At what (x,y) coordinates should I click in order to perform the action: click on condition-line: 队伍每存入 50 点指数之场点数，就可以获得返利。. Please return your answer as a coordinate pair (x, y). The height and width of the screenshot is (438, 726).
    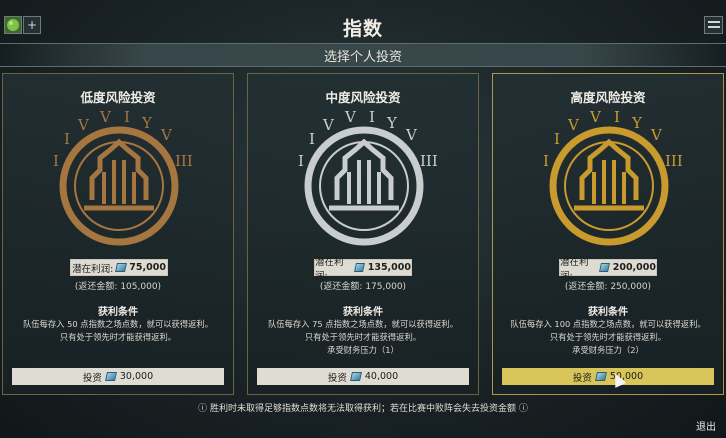
    Looking at the image, I should click on (118, 324).